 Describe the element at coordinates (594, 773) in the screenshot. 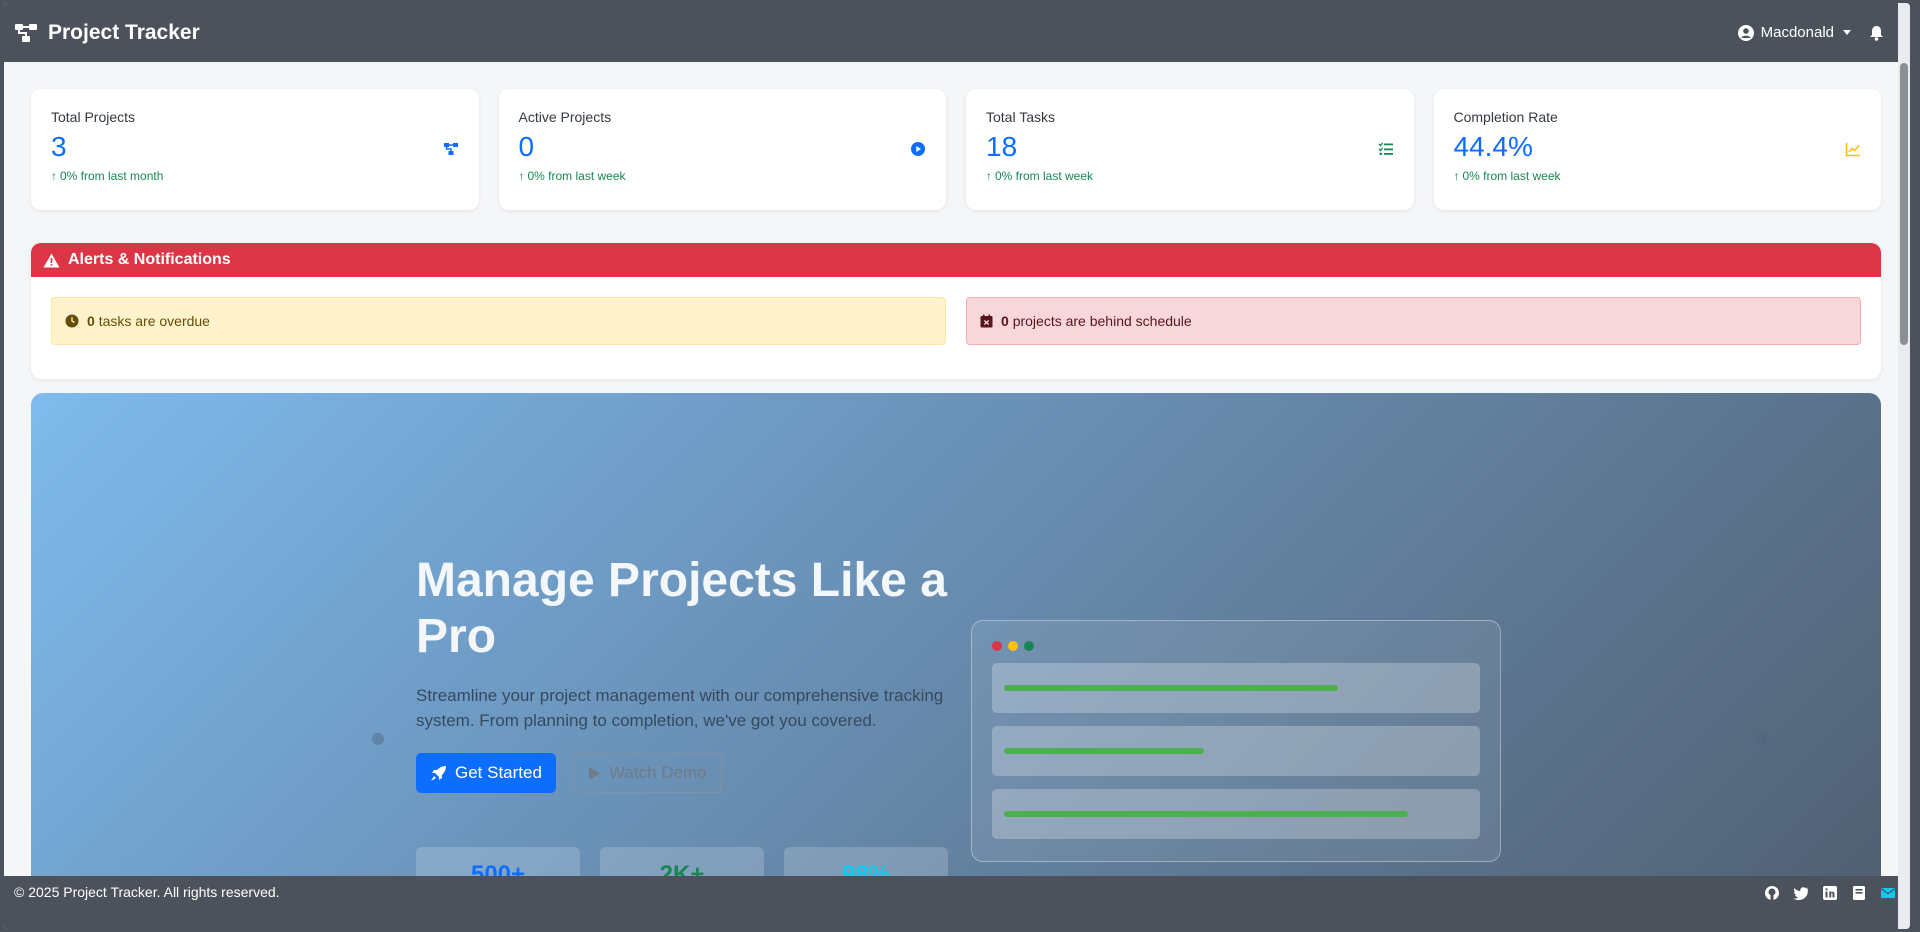

I see `play-icon` at that location.